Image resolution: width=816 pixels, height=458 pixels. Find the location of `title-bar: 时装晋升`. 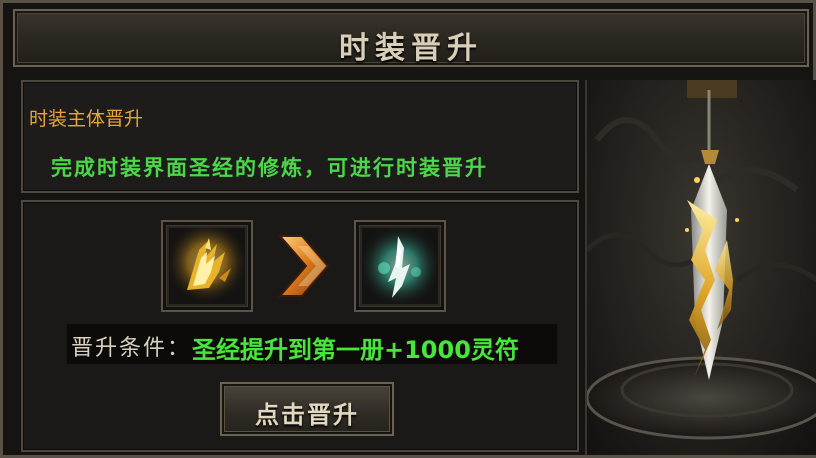

title-bar: 时装晋升 is located at coordinates (411, 38).